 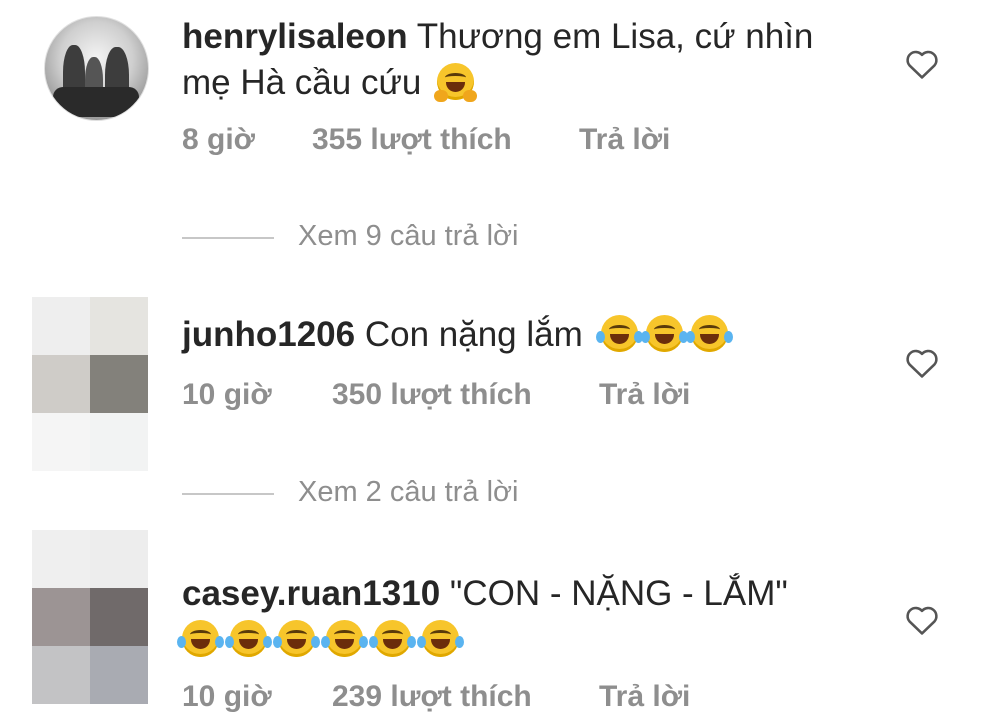 What do you see at coordinates (219, 139) in the screenshot?
I see `comment-time: 8 giờ` at bounding box center [219, 139].